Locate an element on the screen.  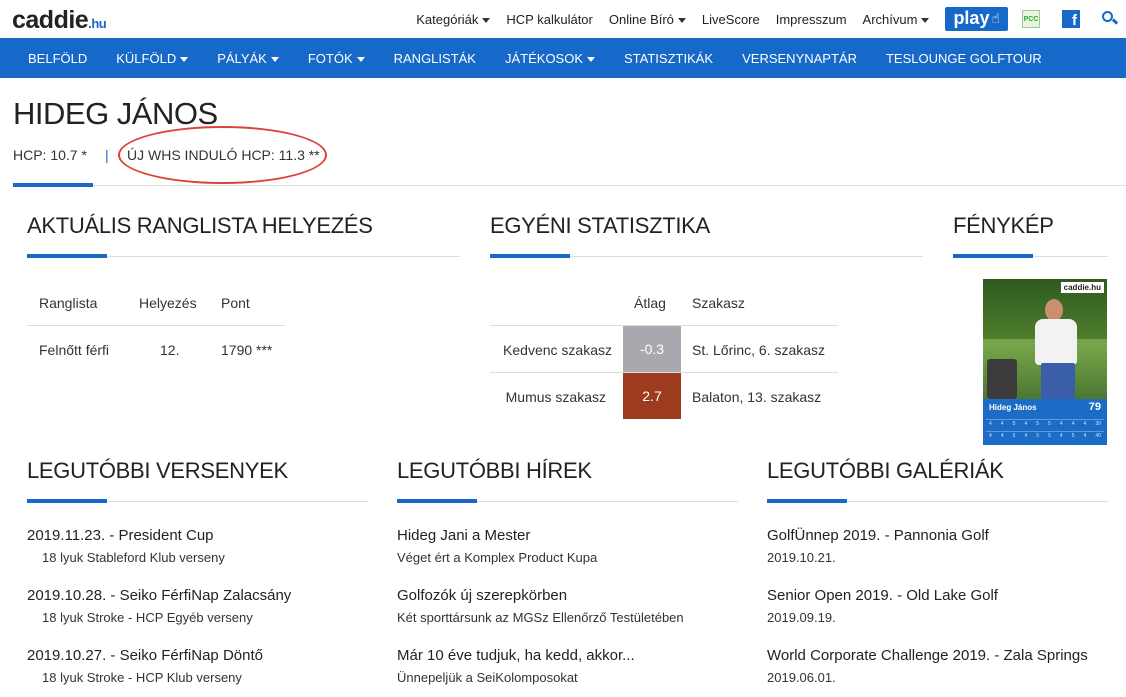
ranking-points: 1790 *** is located at coordinates (247, 350).